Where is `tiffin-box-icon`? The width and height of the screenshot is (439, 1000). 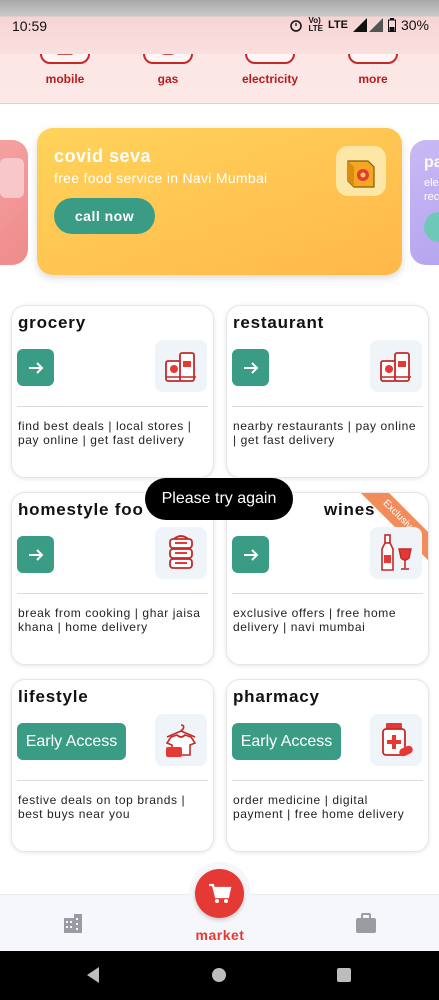 tiffin-box-icon is located at coordinates (181, 553).